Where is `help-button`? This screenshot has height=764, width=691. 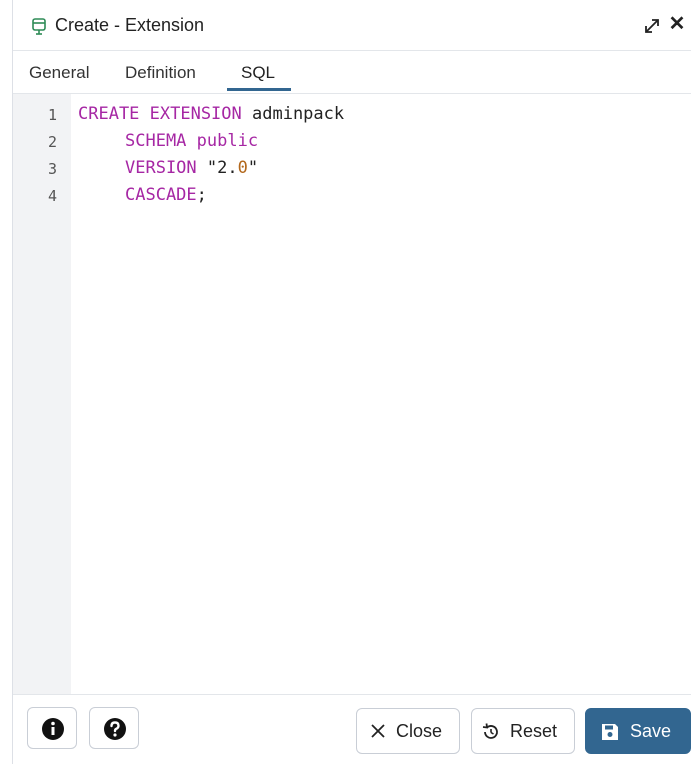
help-button is located at coordinates (114, 728).